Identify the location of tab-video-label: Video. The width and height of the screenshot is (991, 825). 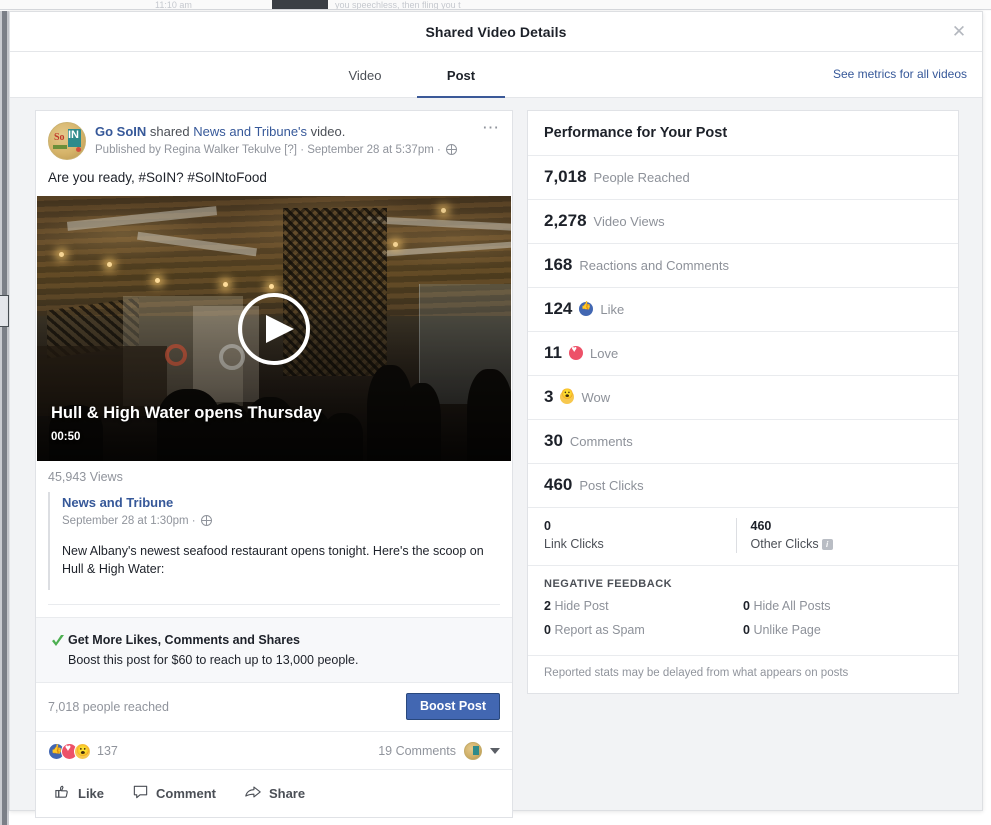
(365, 75).